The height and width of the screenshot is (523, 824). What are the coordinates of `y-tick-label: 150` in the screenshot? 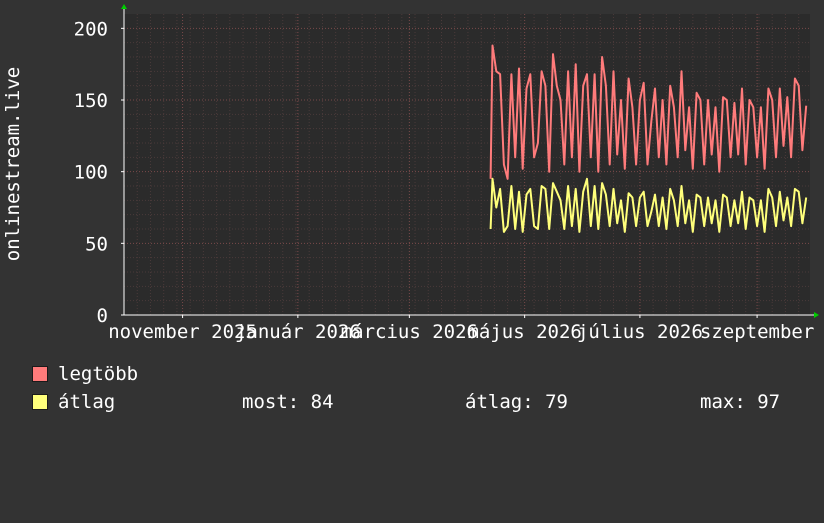 It's located at (91, 101).